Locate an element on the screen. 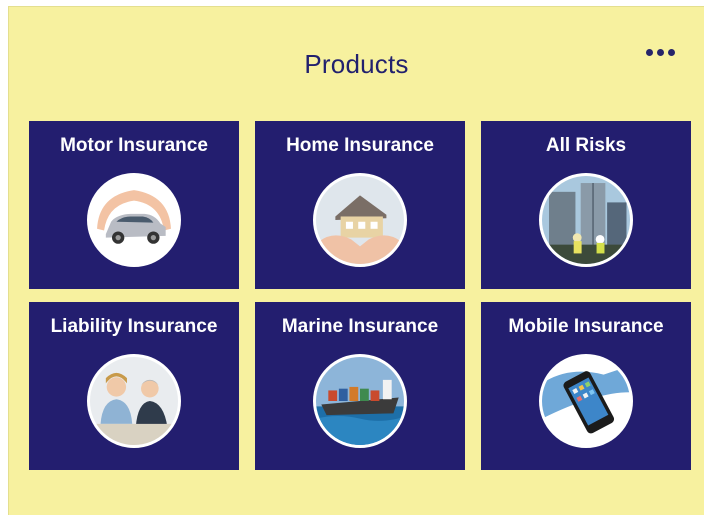 The height and width of the screenshot is (515, 704). business-meeting-image is located at coordinates (134, 401).